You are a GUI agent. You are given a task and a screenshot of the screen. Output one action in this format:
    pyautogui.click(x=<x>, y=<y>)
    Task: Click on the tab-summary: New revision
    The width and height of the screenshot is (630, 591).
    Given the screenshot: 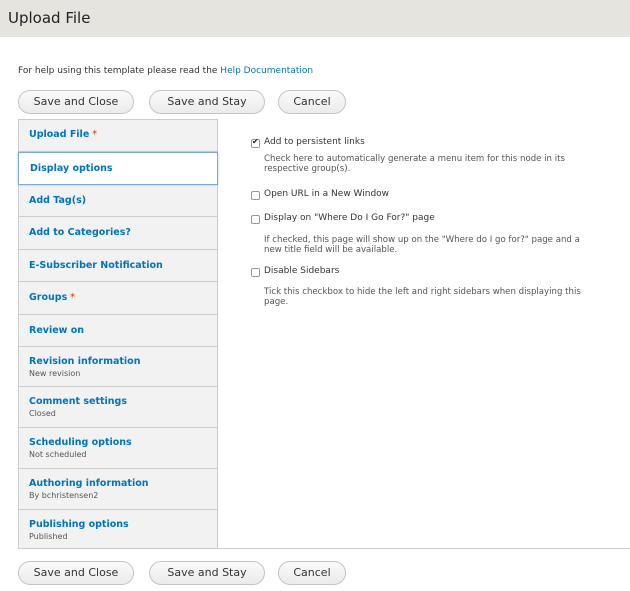 What is the action you would take?
    pyautogui.click(x=55, y=373)
    